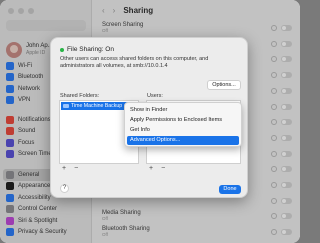 The image size is (320, 243). Describe the element at coordinates (155, 96) in the screenshot. I see `users-label: Users:` at that location.